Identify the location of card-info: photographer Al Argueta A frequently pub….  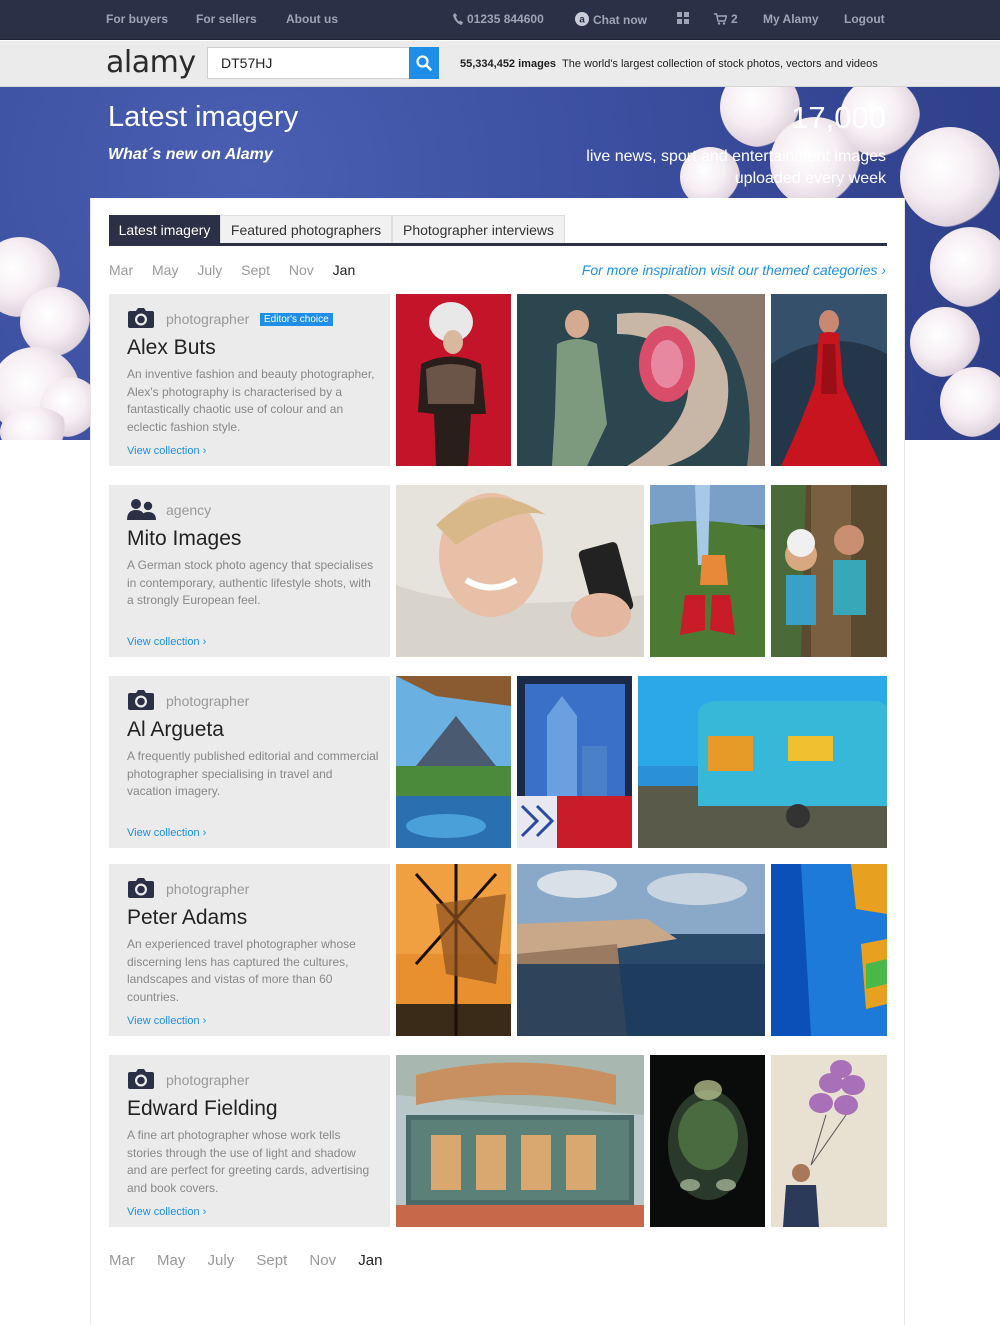
(249, 762).